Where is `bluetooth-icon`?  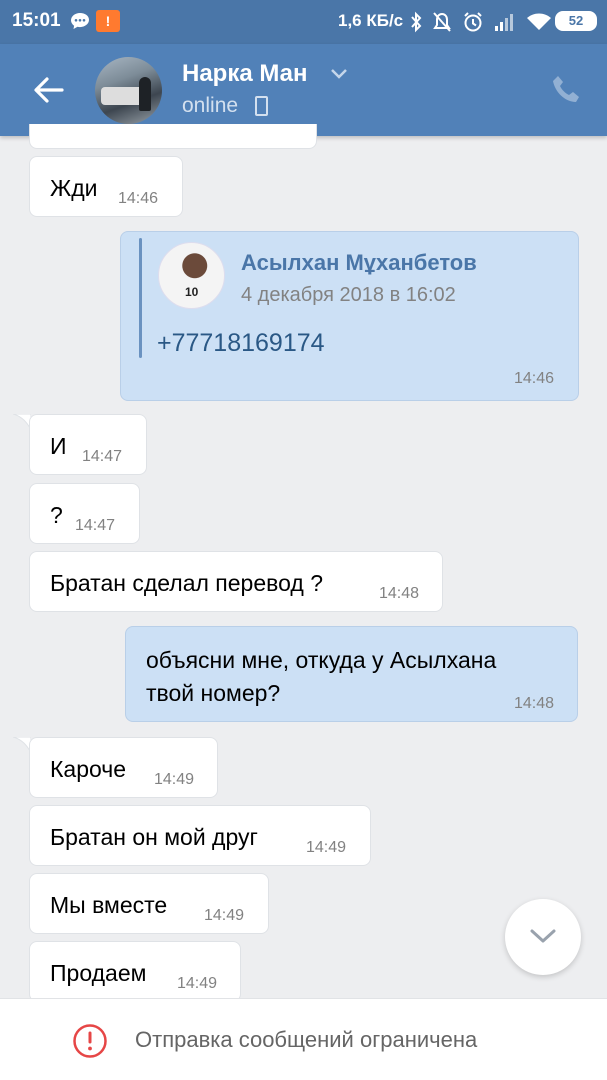 bluetooth-icon is located at coordinates (416, 22).